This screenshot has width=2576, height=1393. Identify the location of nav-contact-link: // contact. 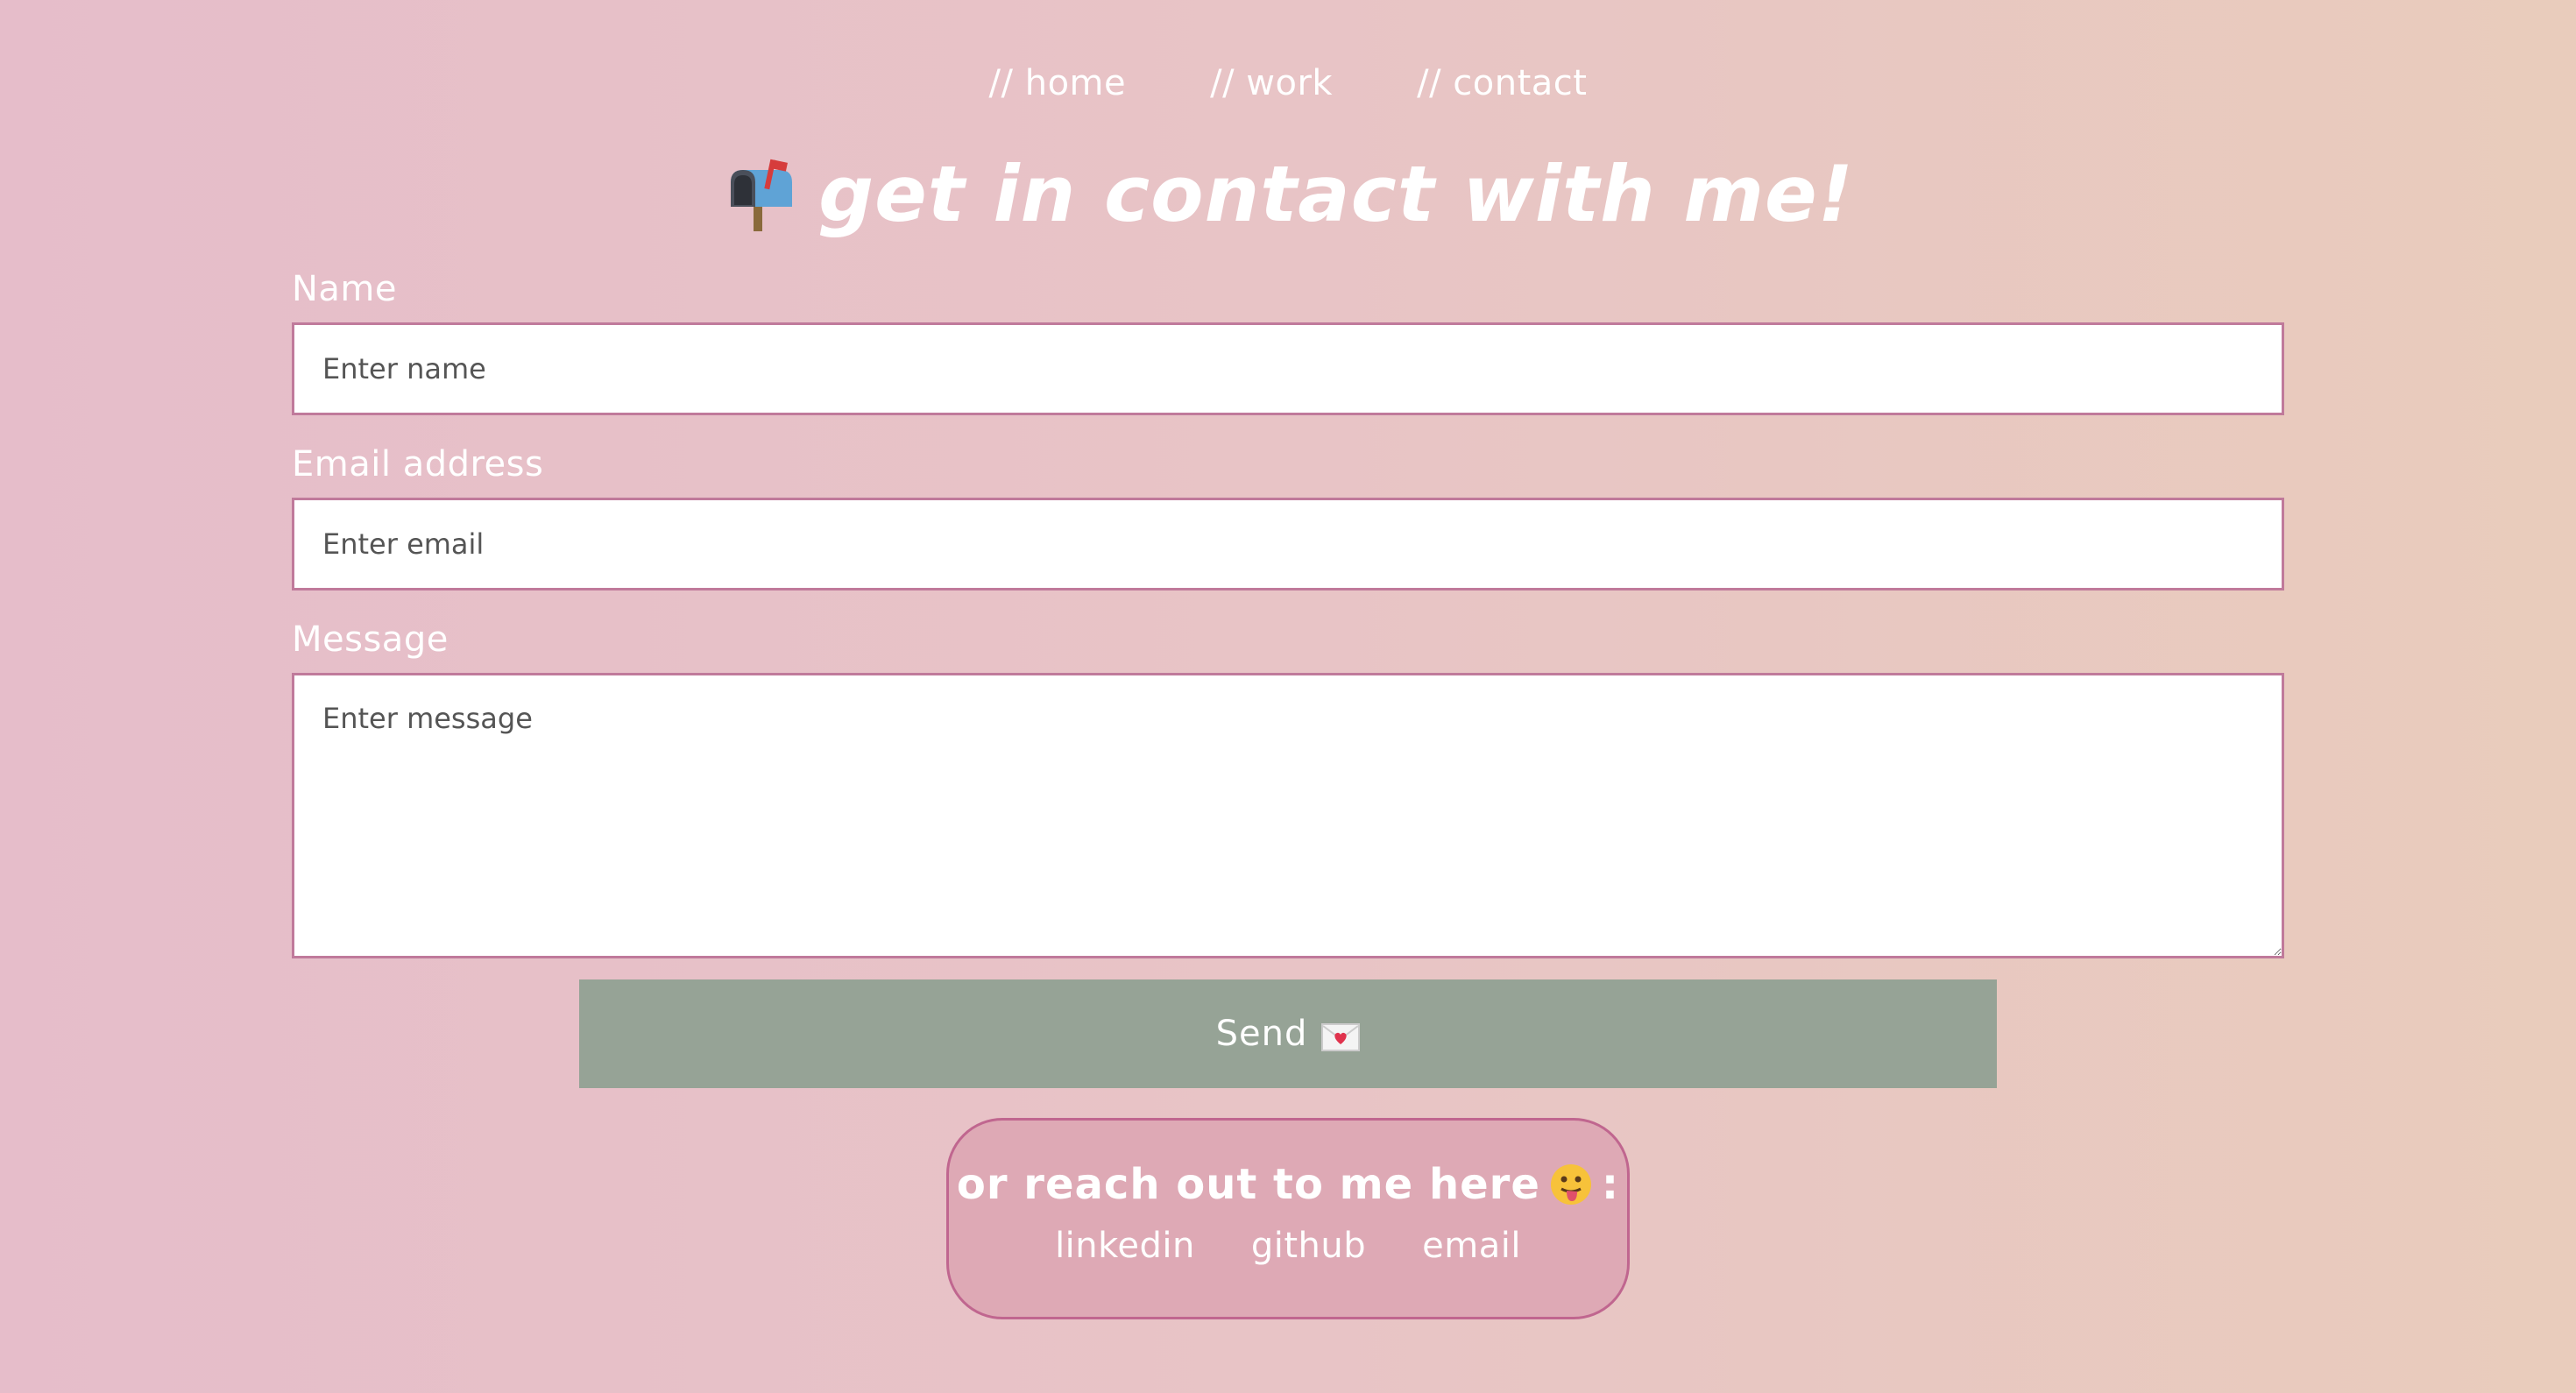
(1502, 83).